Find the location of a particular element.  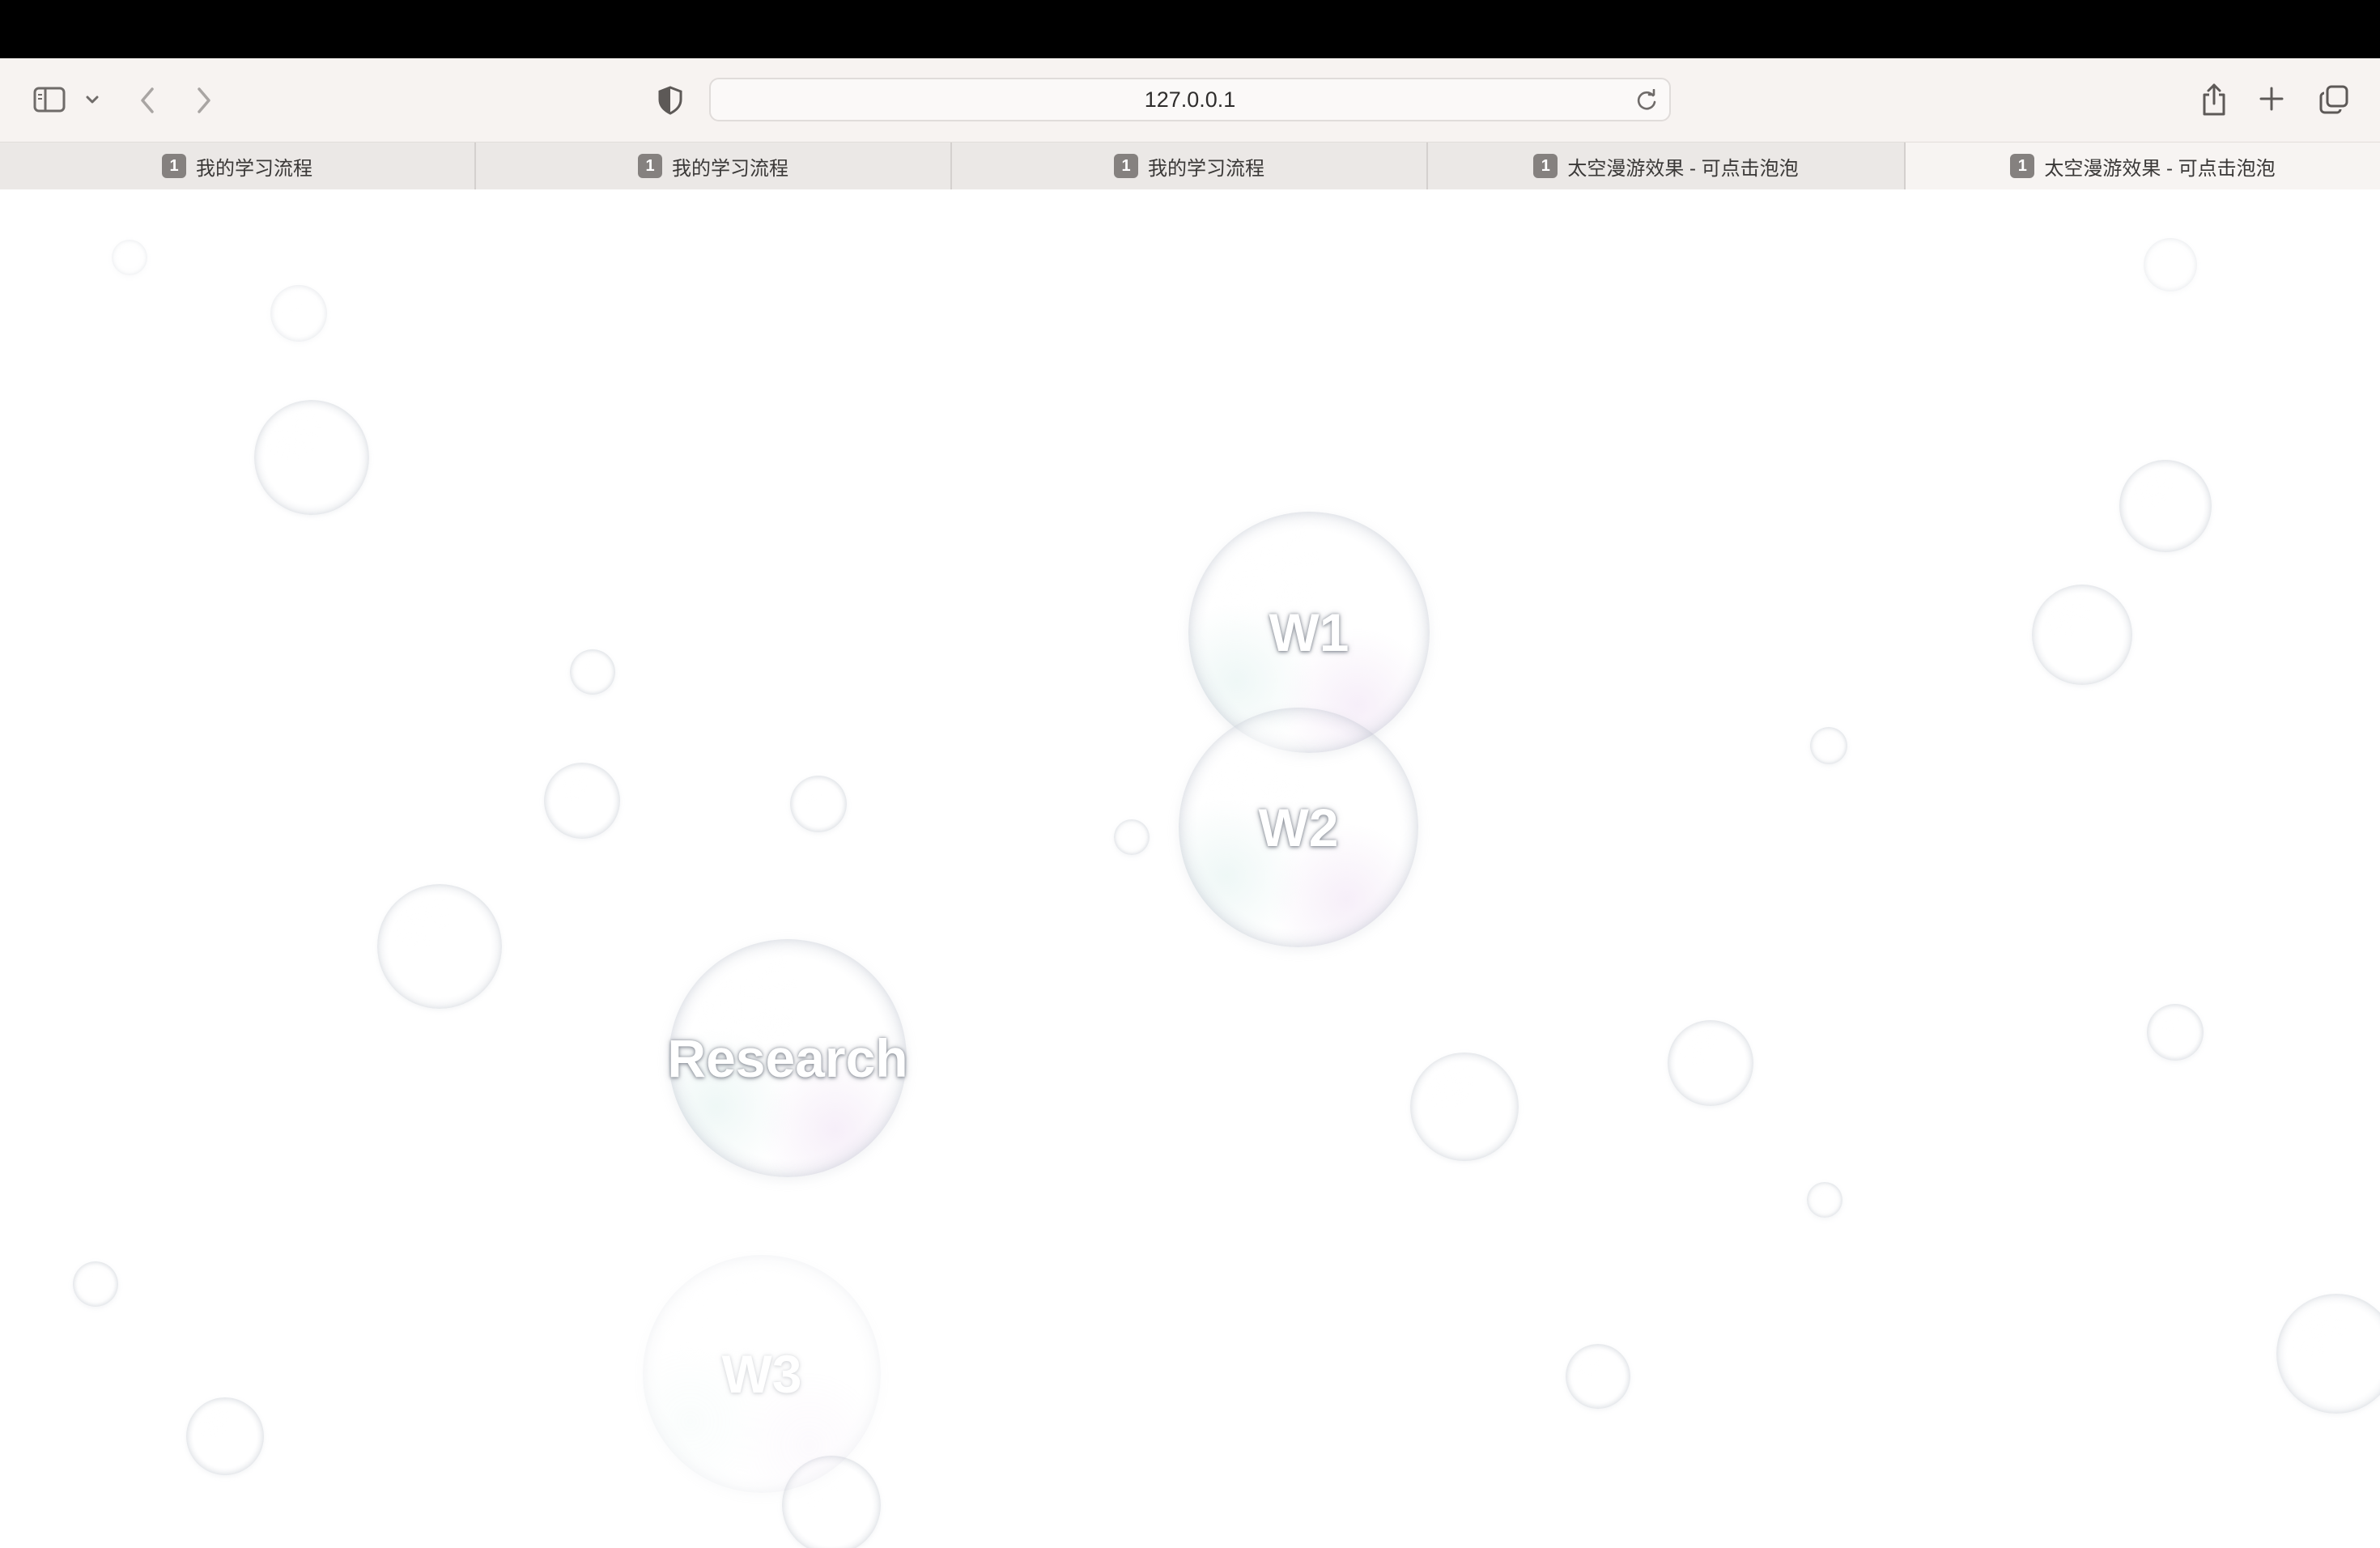

browser-toolbar: 127.0.0.1 is located at coordinates (1190, 100).